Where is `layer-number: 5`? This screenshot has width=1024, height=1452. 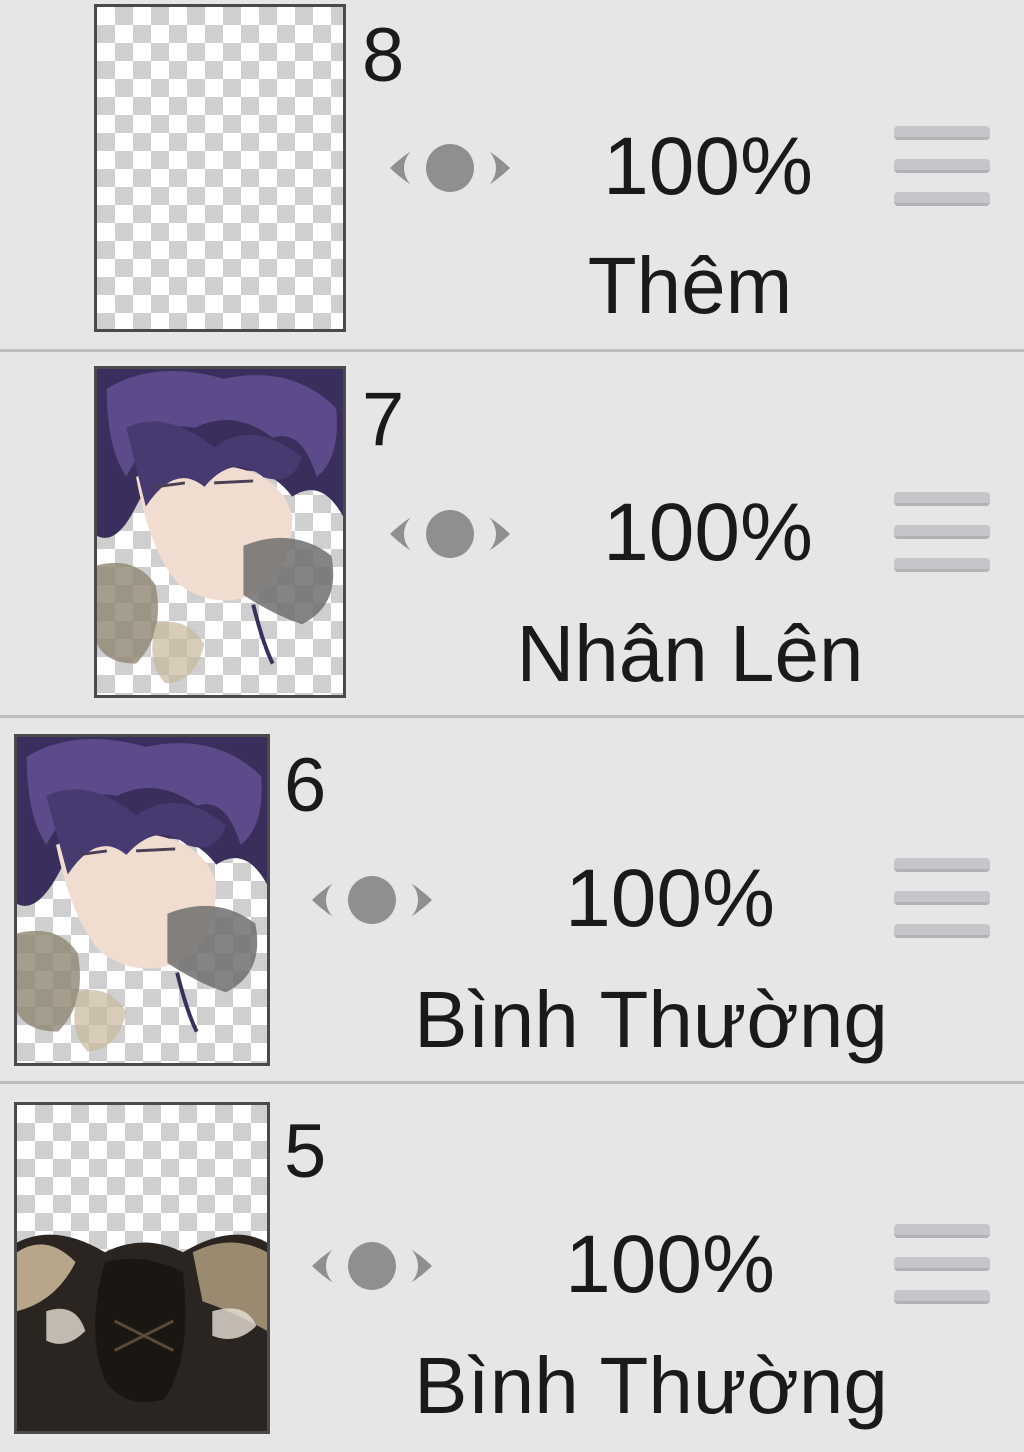
layer-number: 5 is located at coordinates (305, 1151).